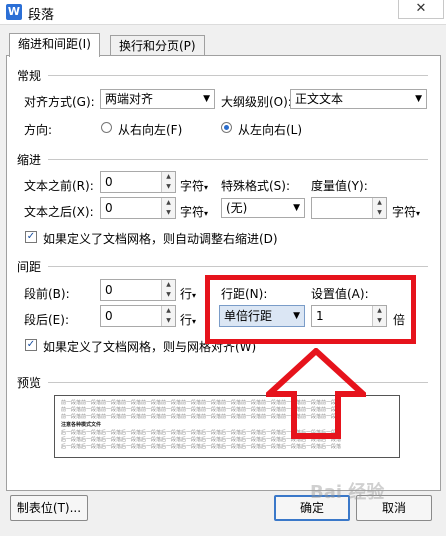 The width and height of the screenshot is (446, 536). I want to click on section-preview-heading: 预览, so click(29, 383).